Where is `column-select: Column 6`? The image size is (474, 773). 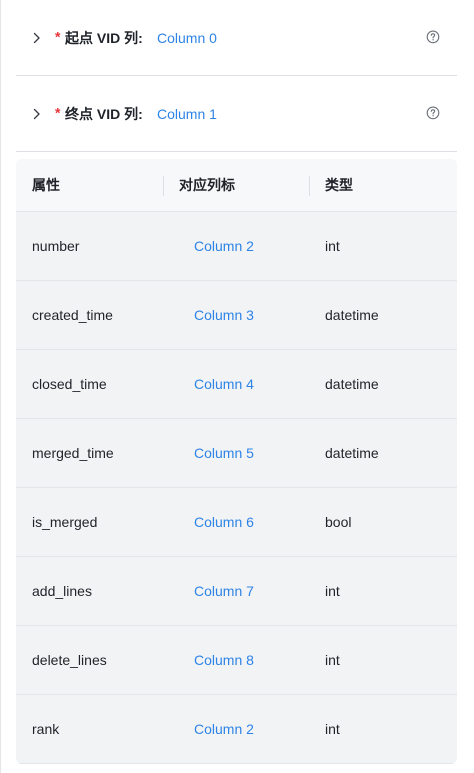
column-select: Column 6 is located at coordinates (224, 522).